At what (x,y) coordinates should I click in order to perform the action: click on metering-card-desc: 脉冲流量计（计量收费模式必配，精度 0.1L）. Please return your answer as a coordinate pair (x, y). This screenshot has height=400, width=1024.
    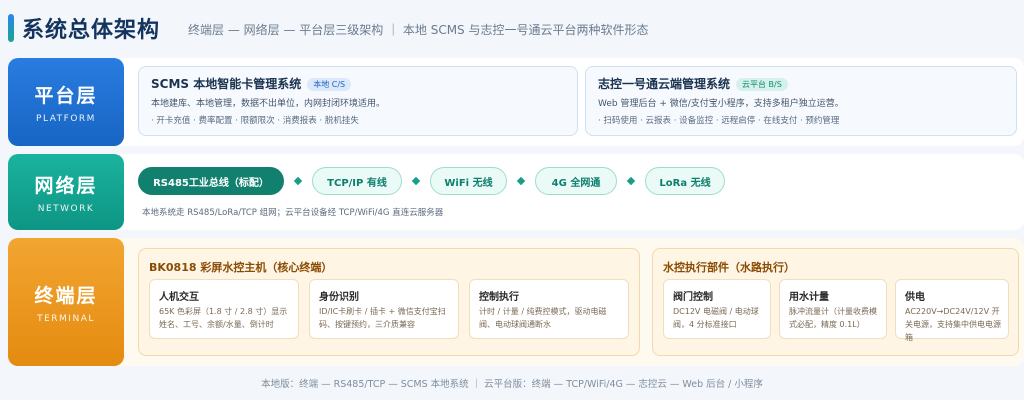
    Looking at the image, I should click on (833, 318).